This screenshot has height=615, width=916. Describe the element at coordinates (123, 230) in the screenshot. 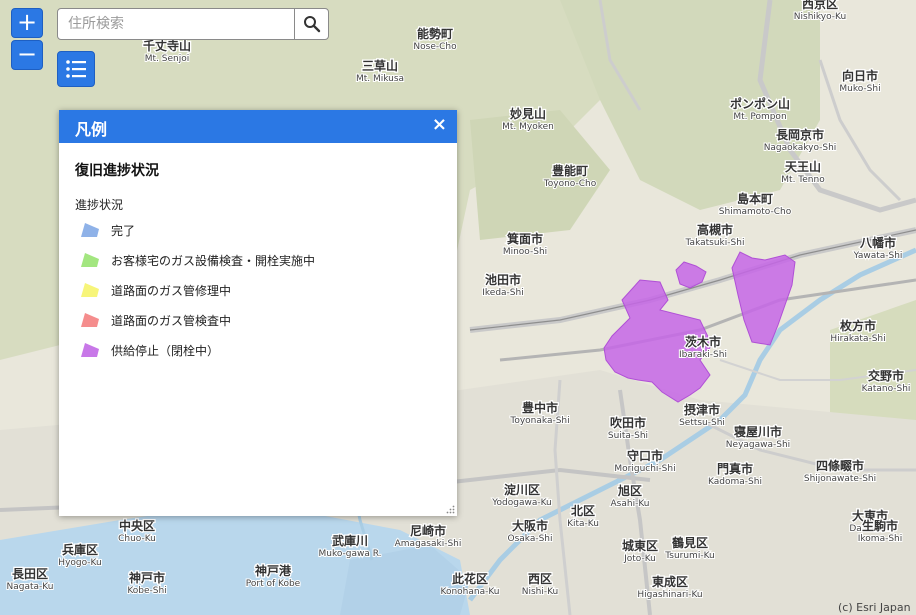

I see `legend-item-label: 完了` at that location.